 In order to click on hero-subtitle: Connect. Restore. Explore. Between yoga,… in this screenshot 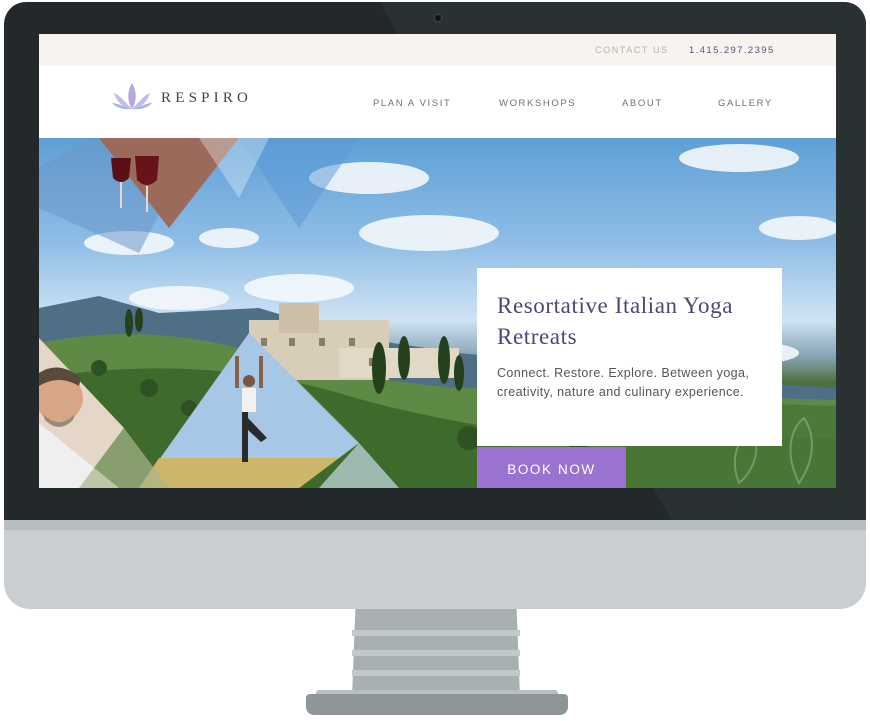, I will do `click(623, 382)`.